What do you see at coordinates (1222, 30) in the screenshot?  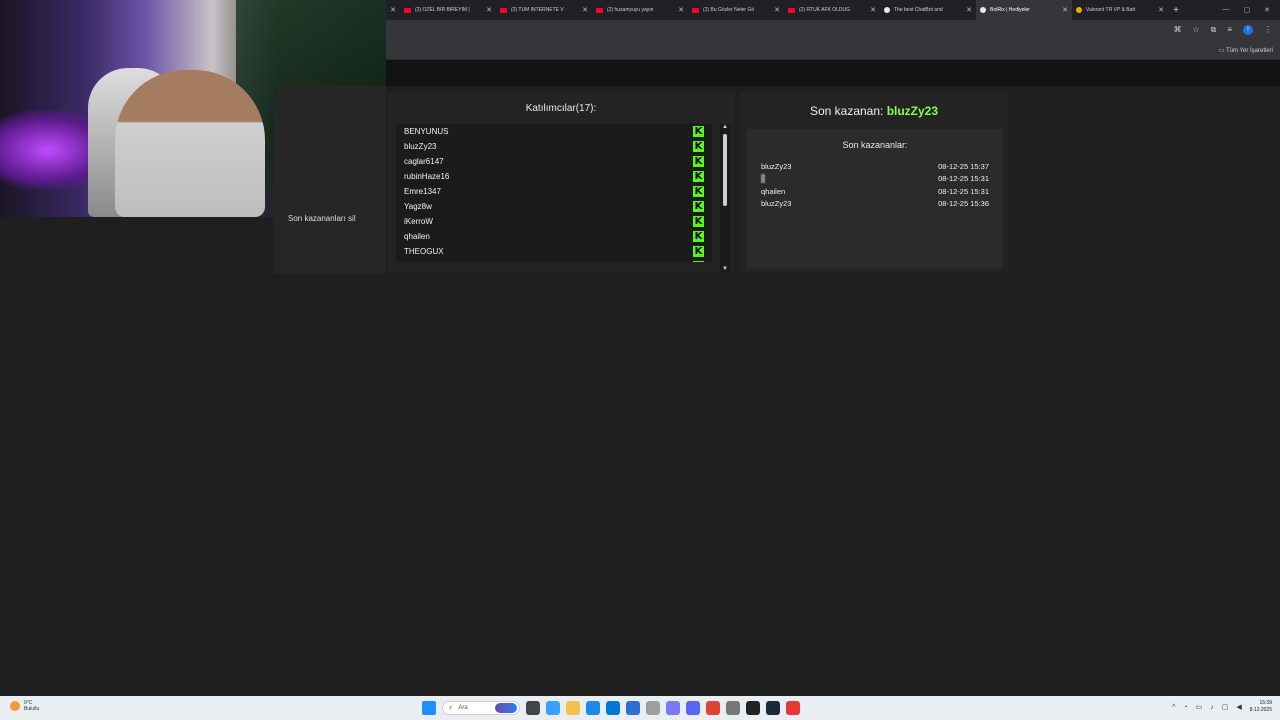 I see `toolbar-icons: ⌘ ☆ ⧉ ≡ I ⋮` at bounding box center [1222, 30].